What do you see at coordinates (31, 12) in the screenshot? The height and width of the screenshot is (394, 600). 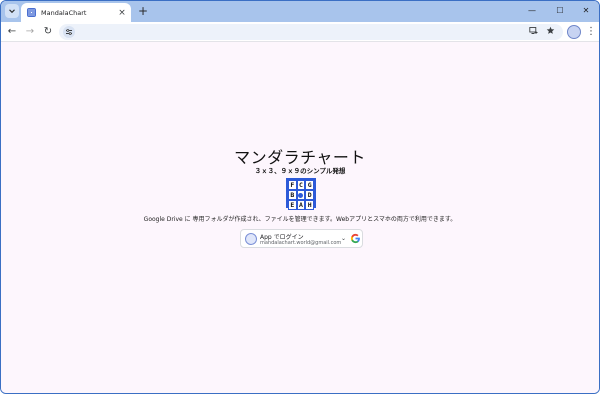 I see `mandalachart-favicon-icon` at bounding box center [31, 12].